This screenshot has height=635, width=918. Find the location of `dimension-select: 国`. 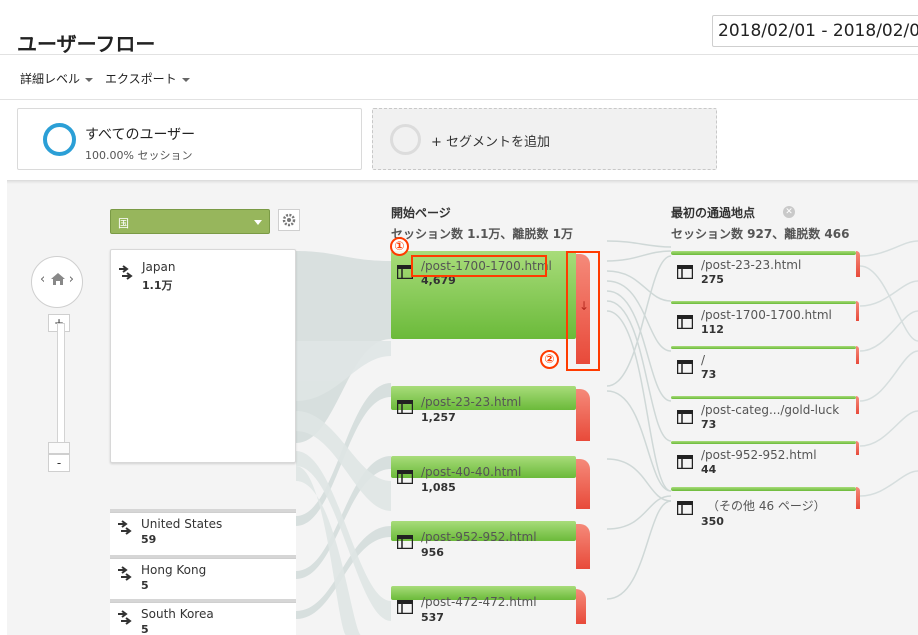

dimension-select: 国 is located at coordinates (190, 221).